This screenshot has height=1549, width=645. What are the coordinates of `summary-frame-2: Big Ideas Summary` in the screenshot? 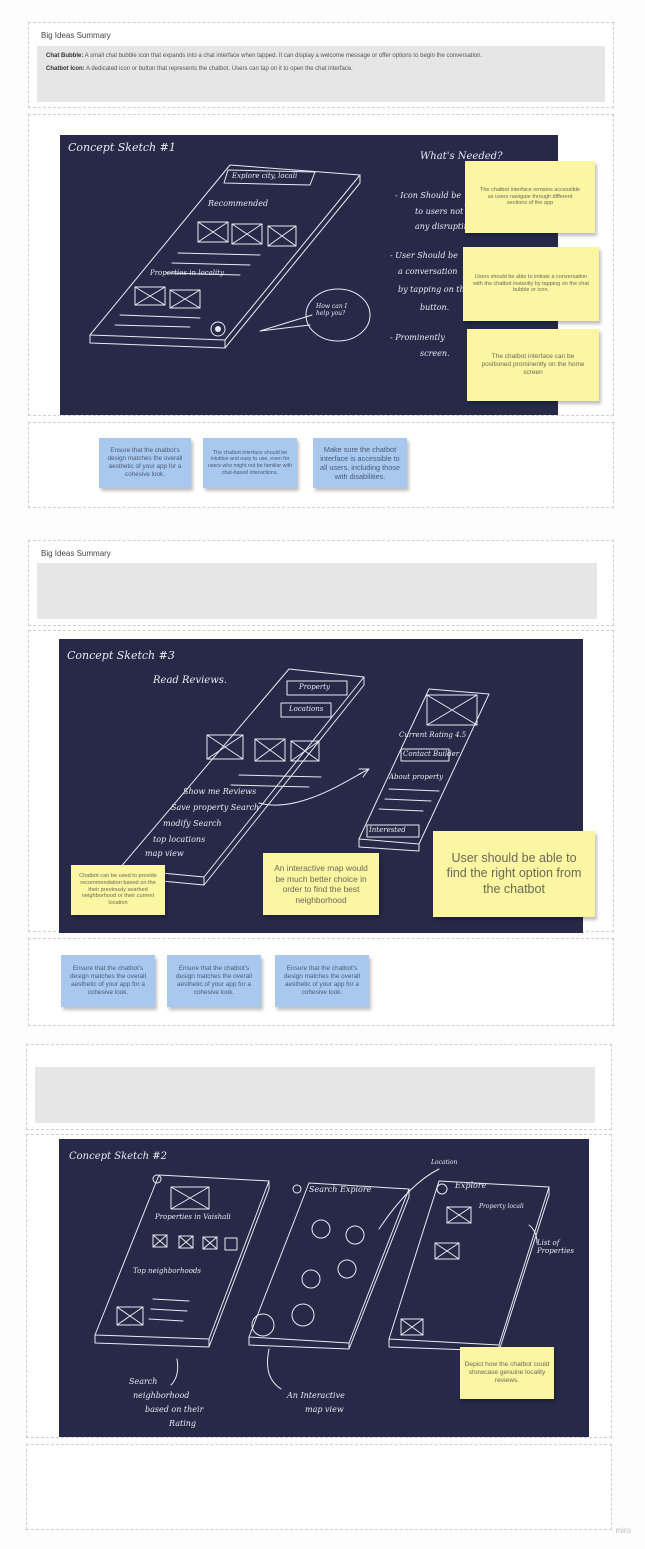 It's located at (321, 583).